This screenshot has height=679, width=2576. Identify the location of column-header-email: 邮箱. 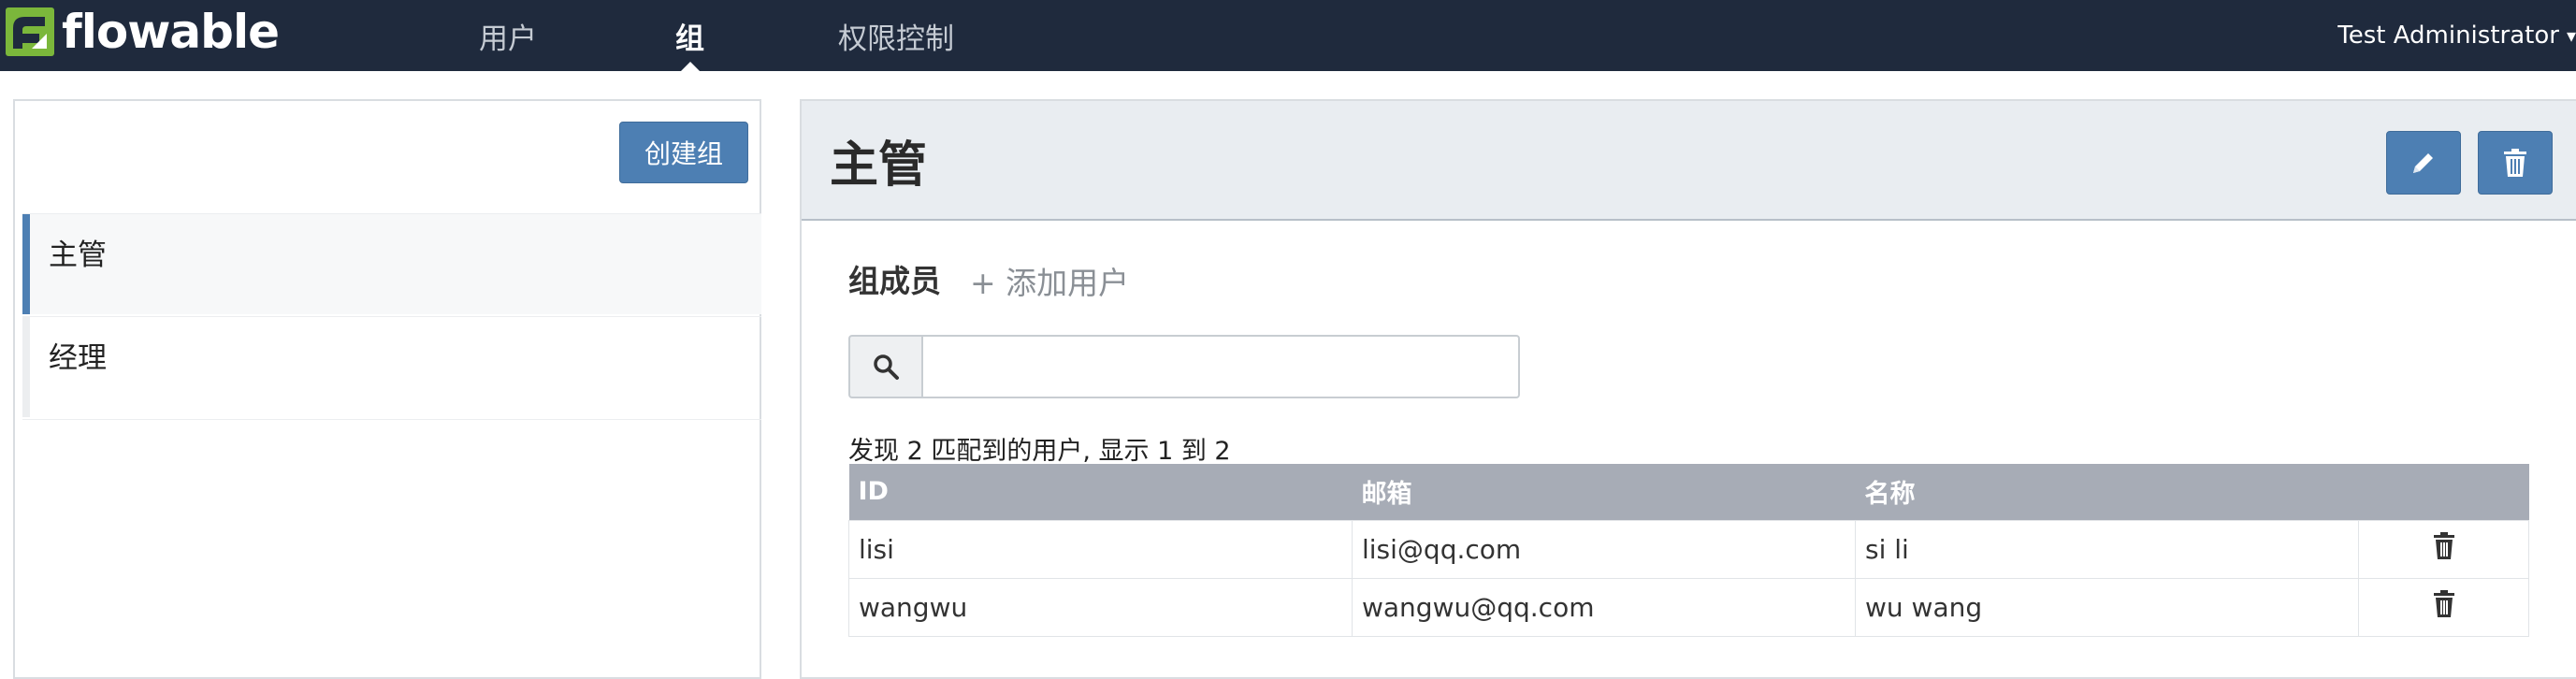
(1604, 492).